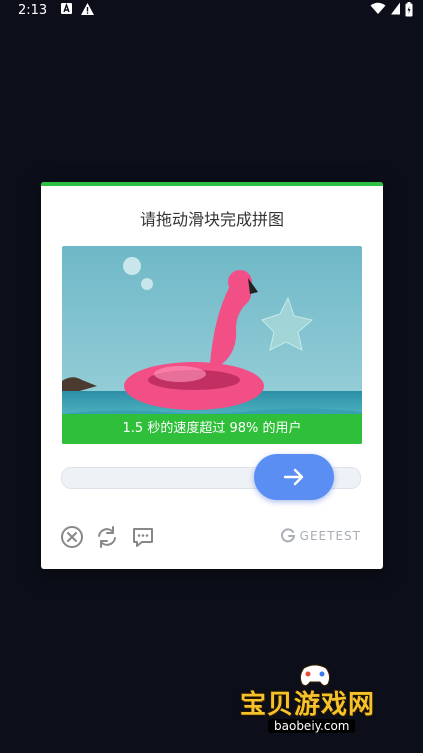  I want to click on refresh-icon, so click(107, 537).